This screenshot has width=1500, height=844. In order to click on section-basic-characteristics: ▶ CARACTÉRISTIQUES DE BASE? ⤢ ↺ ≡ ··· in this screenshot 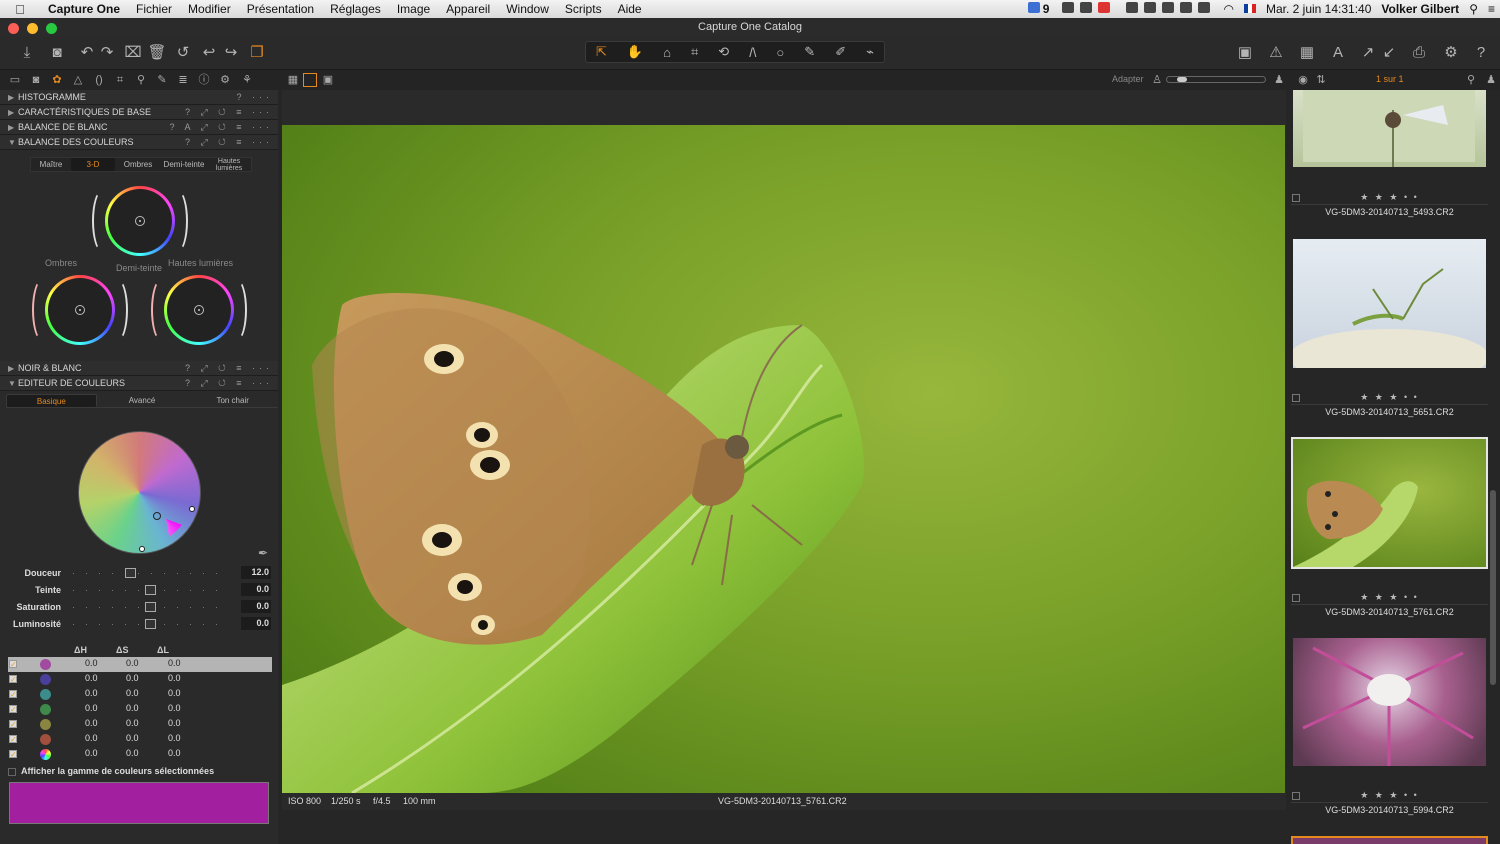, I will do `click(139, 112)`.